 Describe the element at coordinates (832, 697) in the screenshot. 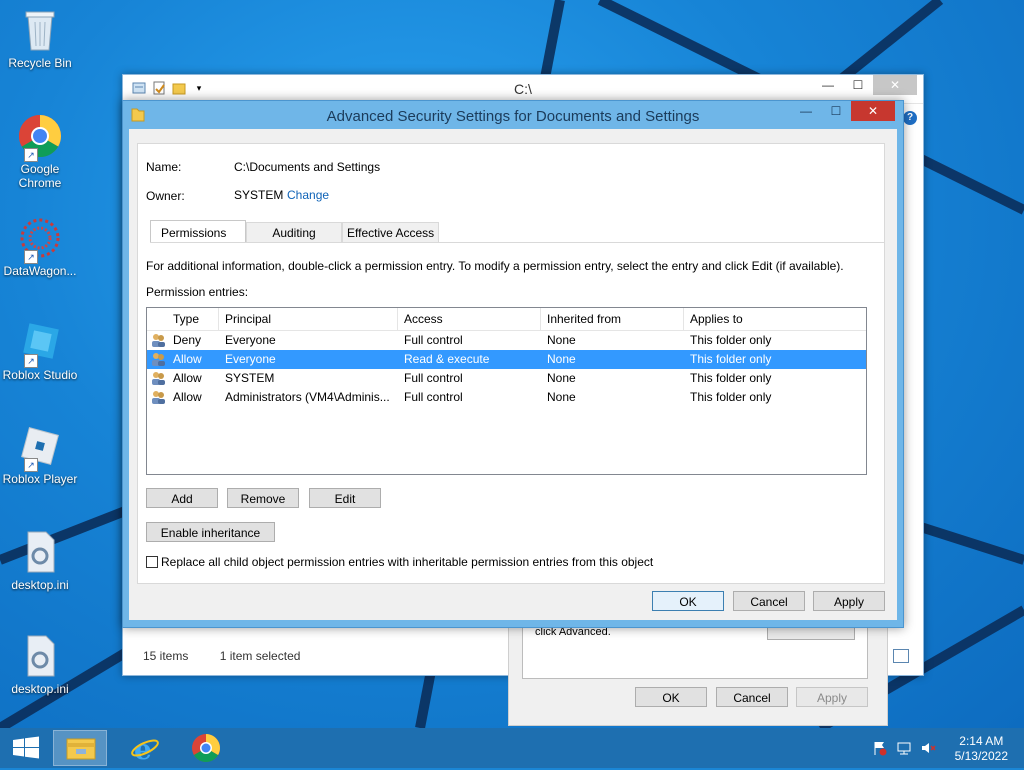

I see `properties-apply-button: Apply` at that location.